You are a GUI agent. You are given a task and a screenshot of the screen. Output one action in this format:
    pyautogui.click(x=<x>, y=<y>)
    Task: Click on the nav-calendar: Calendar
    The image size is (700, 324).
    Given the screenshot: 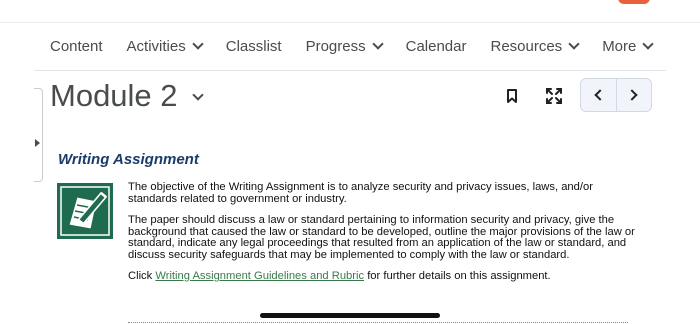 What is the action you would take?
    pyautogui.click(x=436, y=46)
    